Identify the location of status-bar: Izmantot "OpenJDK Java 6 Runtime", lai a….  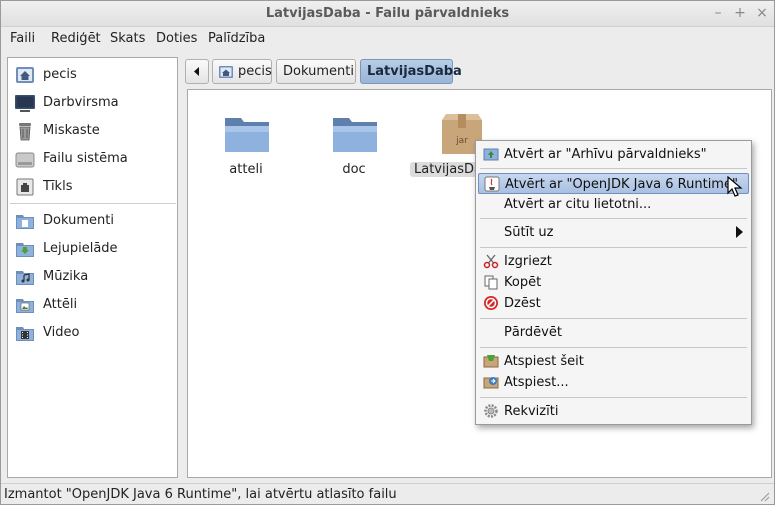
(387, 493).